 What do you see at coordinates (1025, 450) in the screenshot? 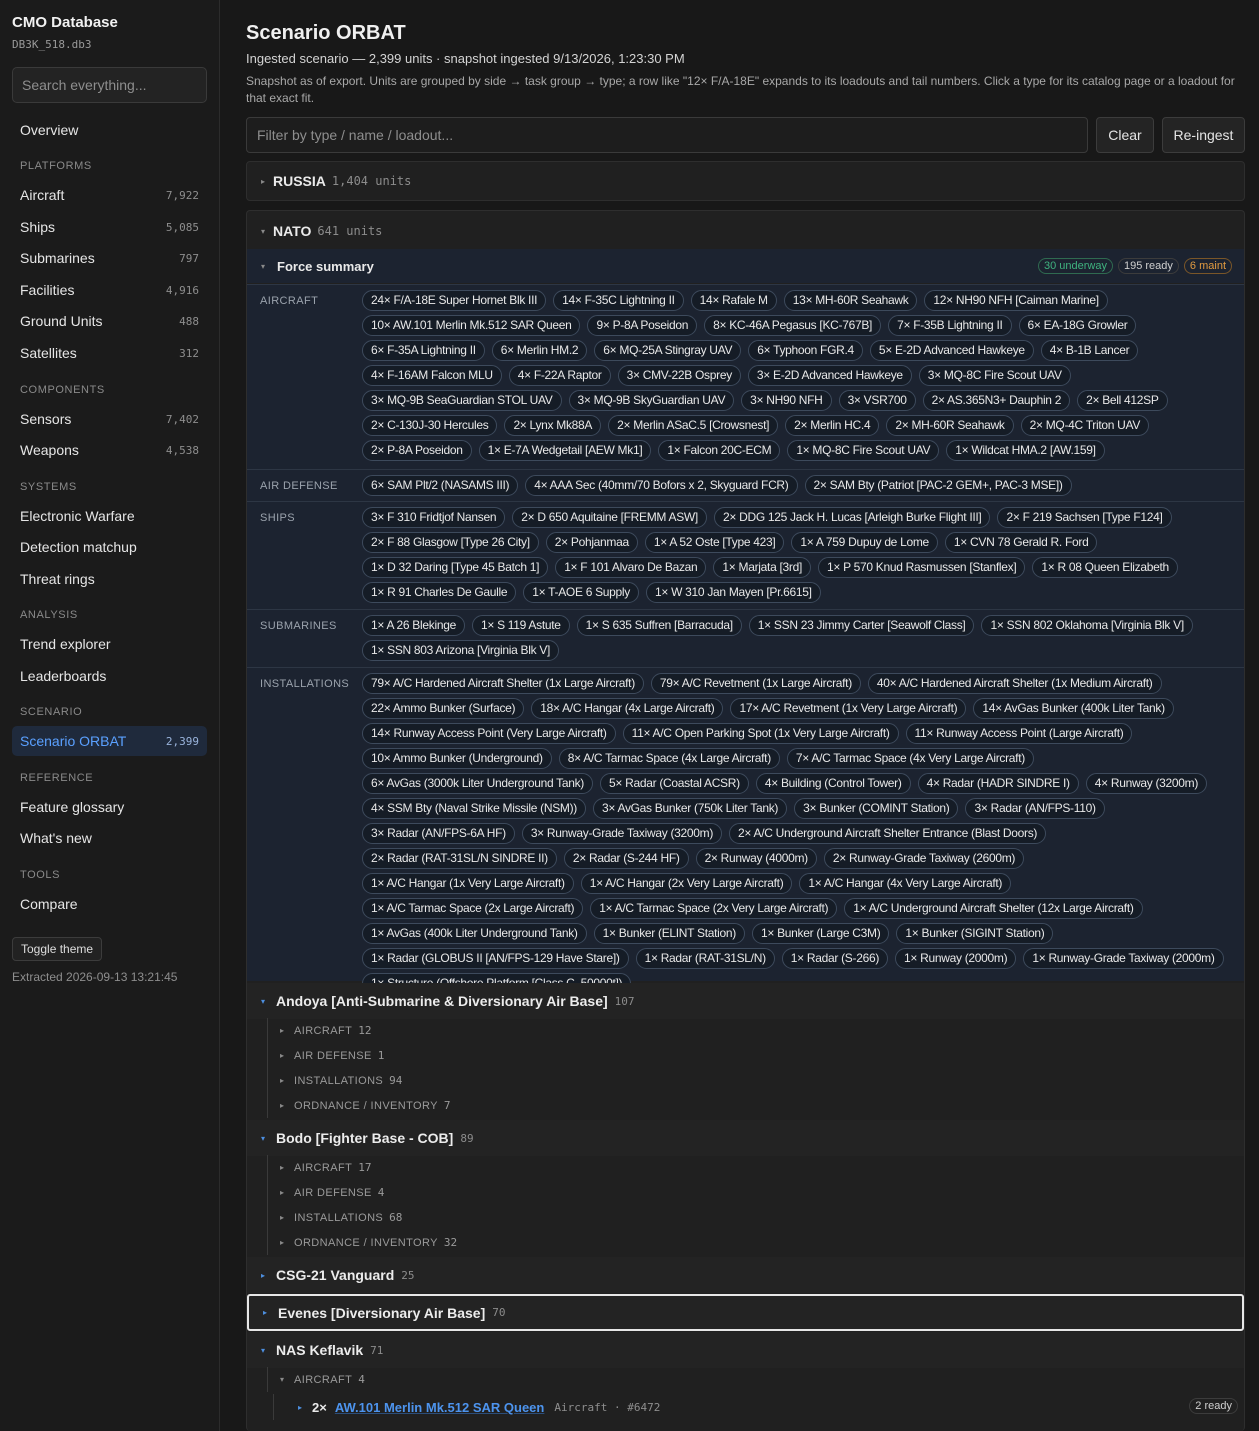
I see `unit-chip: 1× Wildcat HMA.2 [AW.159]` at bounding box center [1025, 450].